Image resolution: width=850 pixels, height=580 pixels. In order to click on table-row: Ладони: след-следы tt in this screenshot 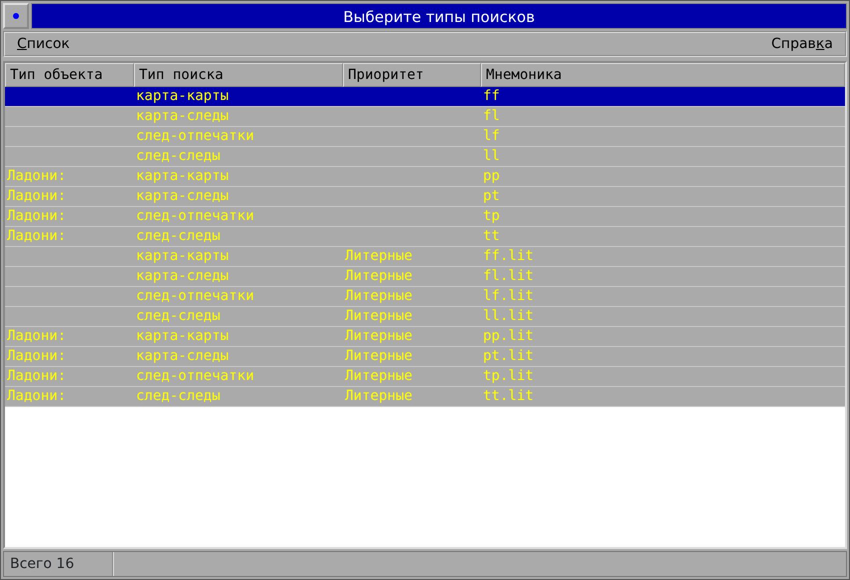, I will do `click(425, 237)`.